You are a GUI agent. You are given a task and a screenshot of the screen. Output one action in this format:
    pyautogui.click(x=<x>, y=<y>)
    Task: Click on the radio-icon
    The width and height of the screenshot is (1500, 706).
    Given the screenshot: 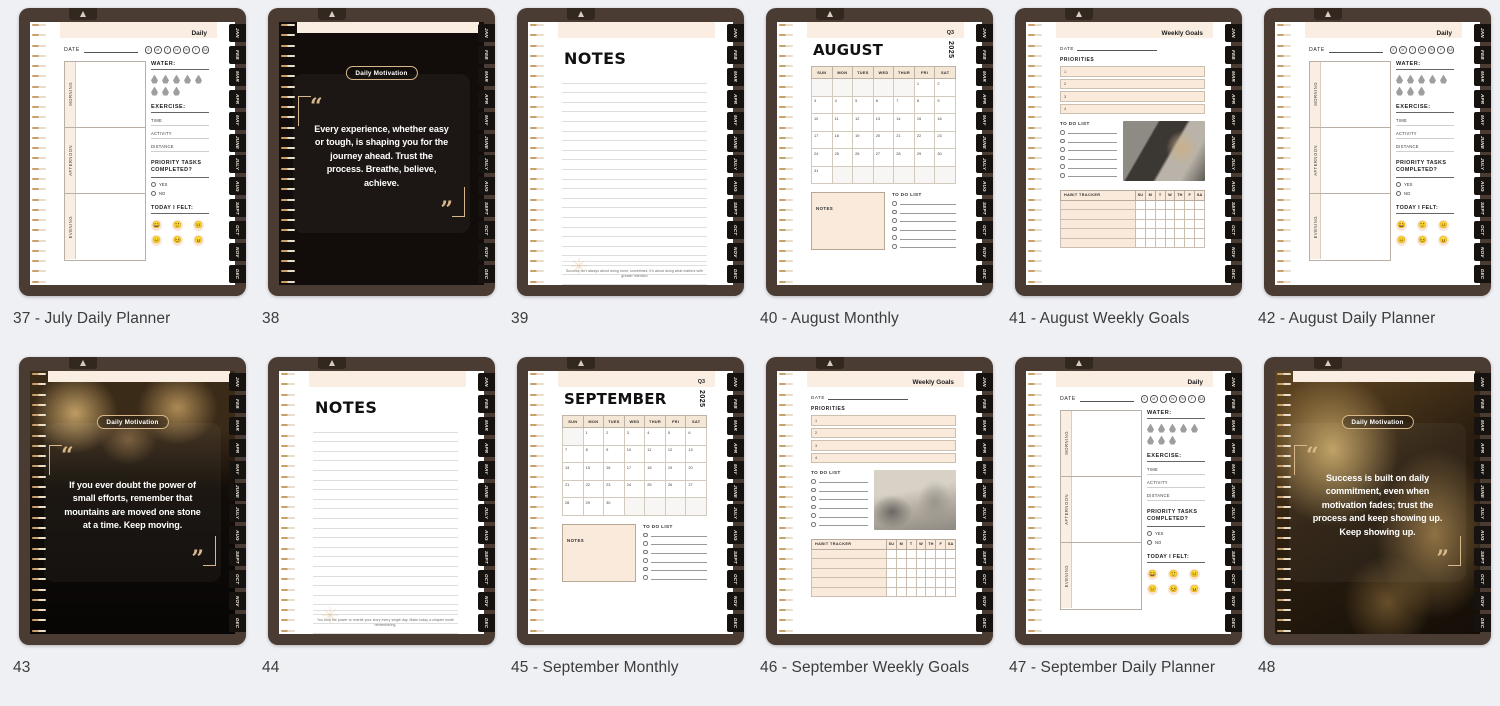 What is the action you would take?
    pyautogui.click(x=1398, y=185)
    